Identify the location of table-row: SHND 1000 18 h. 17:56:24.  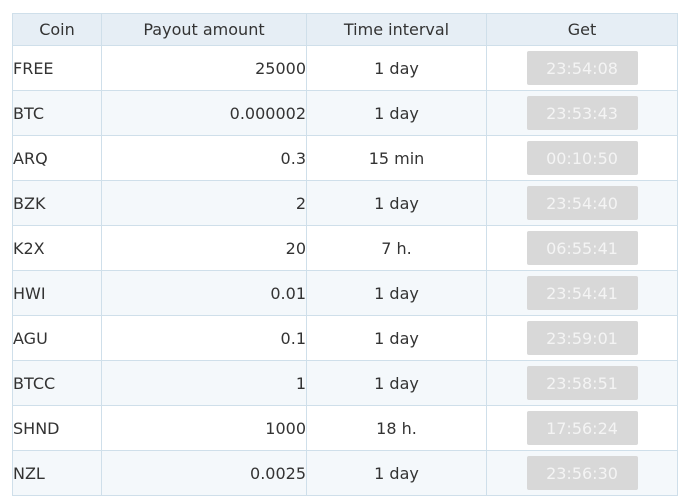
(345, 428).